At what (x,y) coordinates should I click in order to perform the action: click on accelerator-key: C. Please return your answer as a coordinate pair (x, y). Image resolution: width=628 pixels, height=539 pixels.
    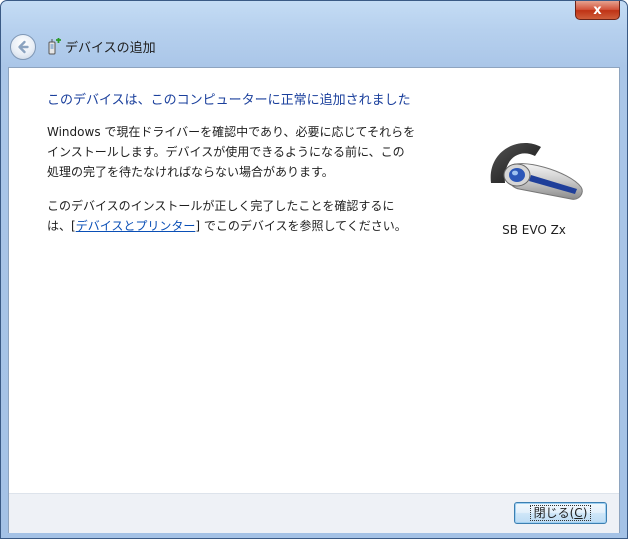
    Looking at the image, I should click on (578, 513).